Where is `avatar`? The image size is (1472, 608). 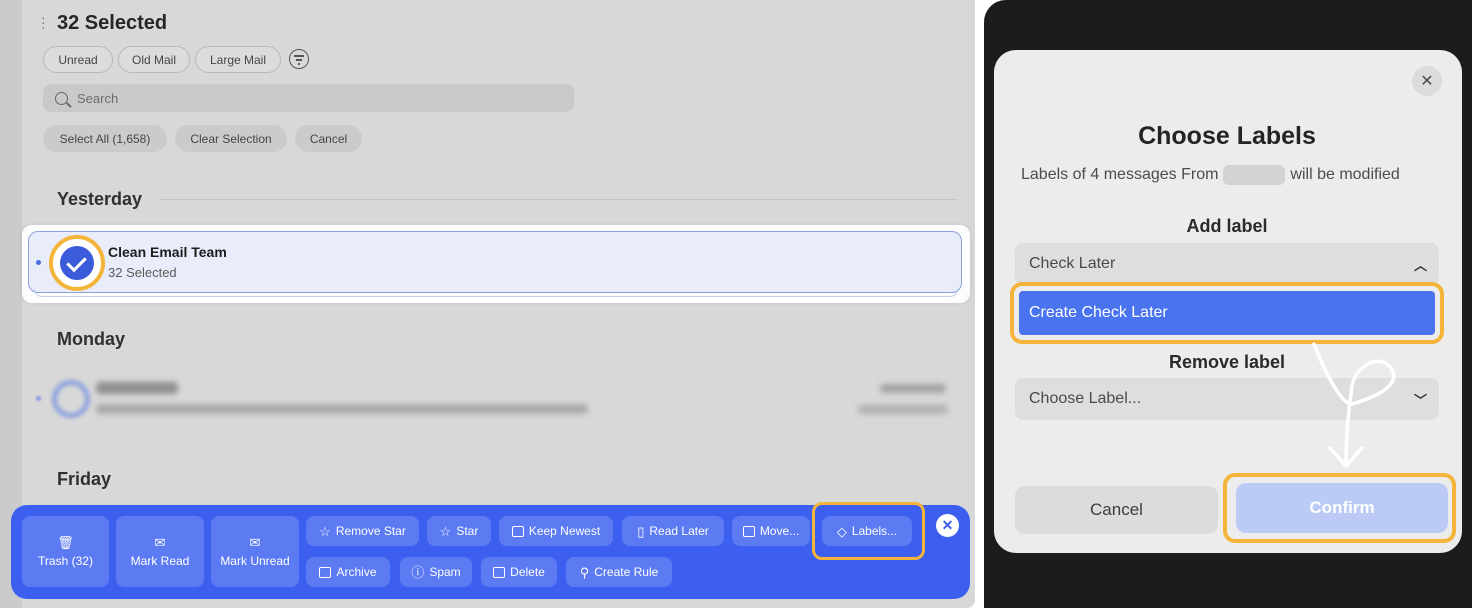 avatar is located at coordinates (71, 399).